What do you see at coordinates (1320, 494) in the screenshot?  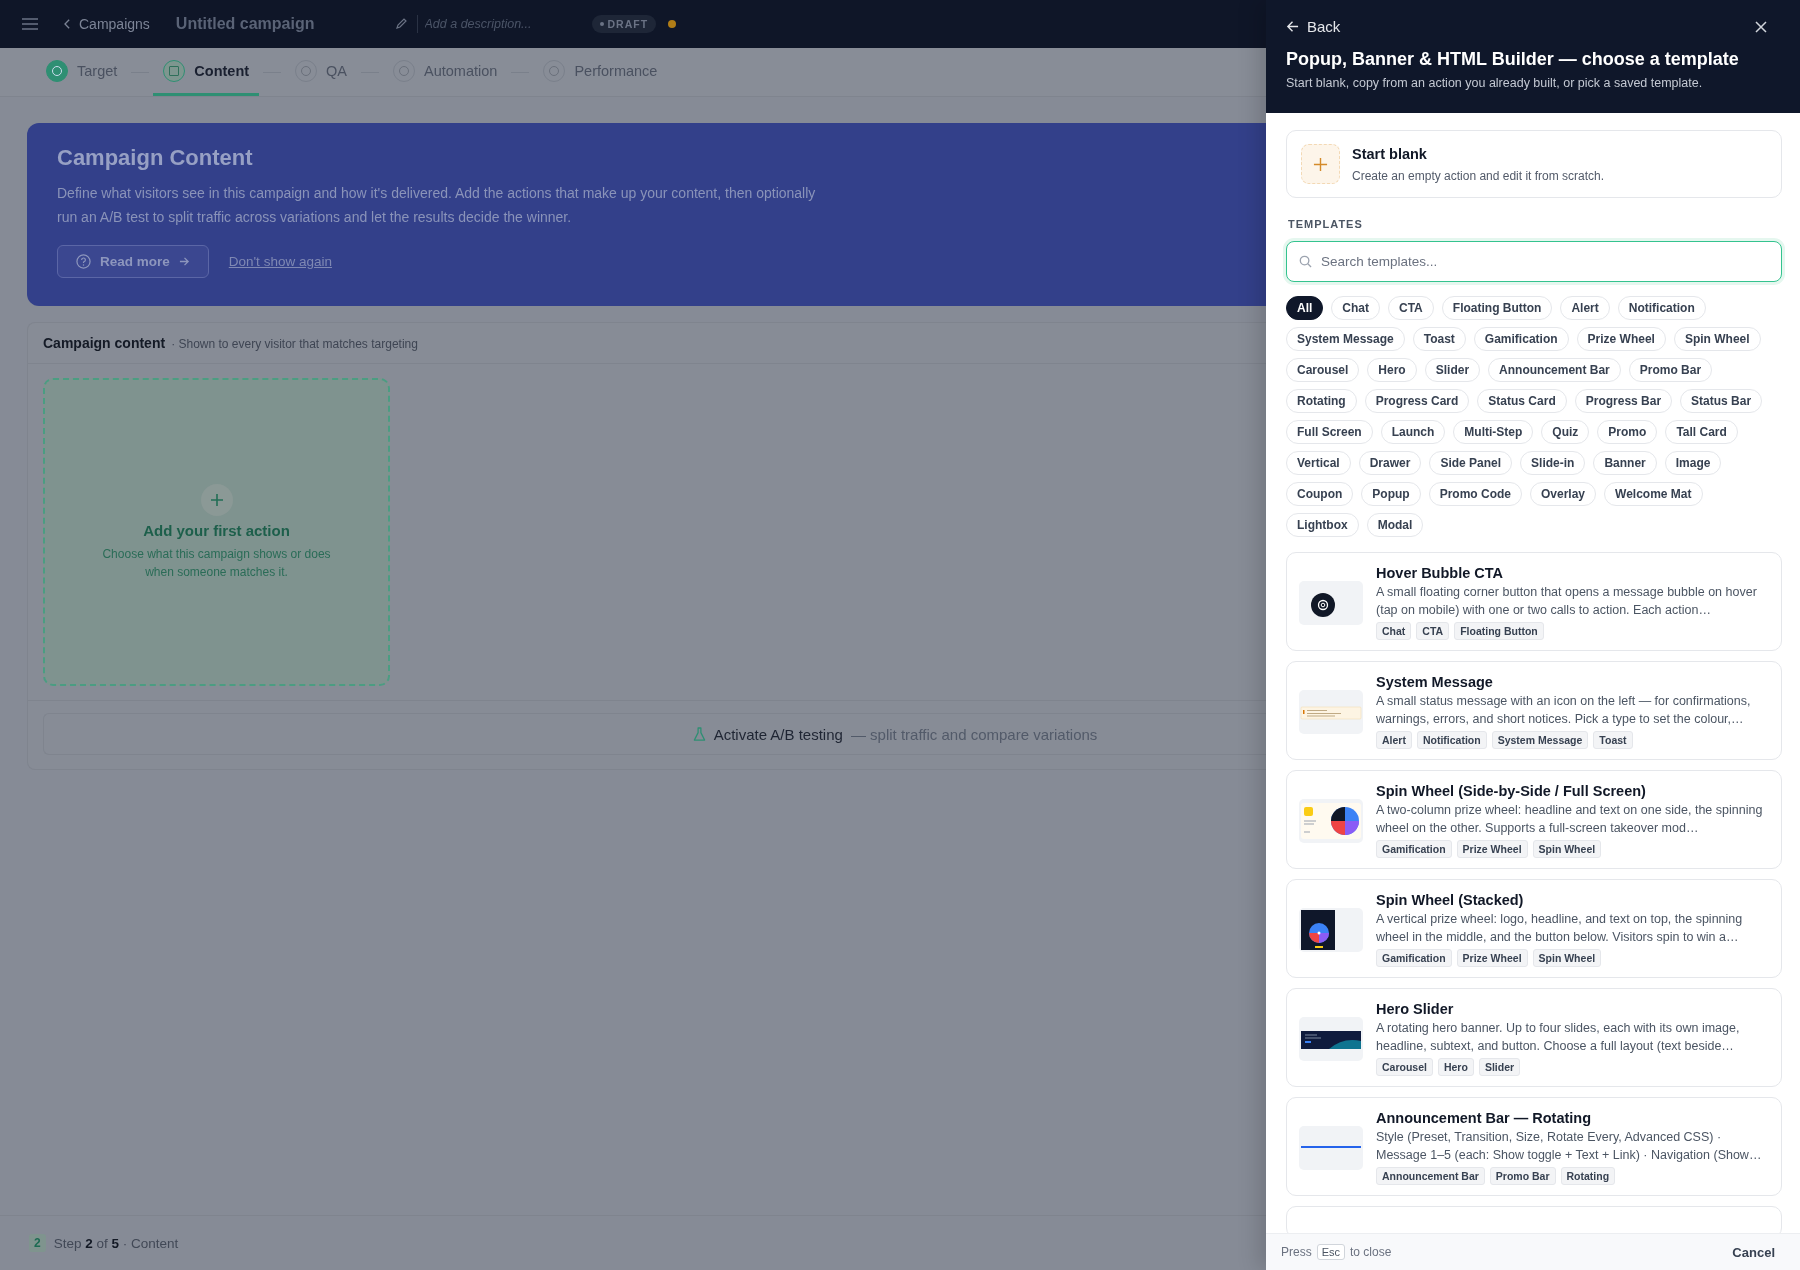 I see `filter-chip: Coupon` at bounding box center [1320, 494].